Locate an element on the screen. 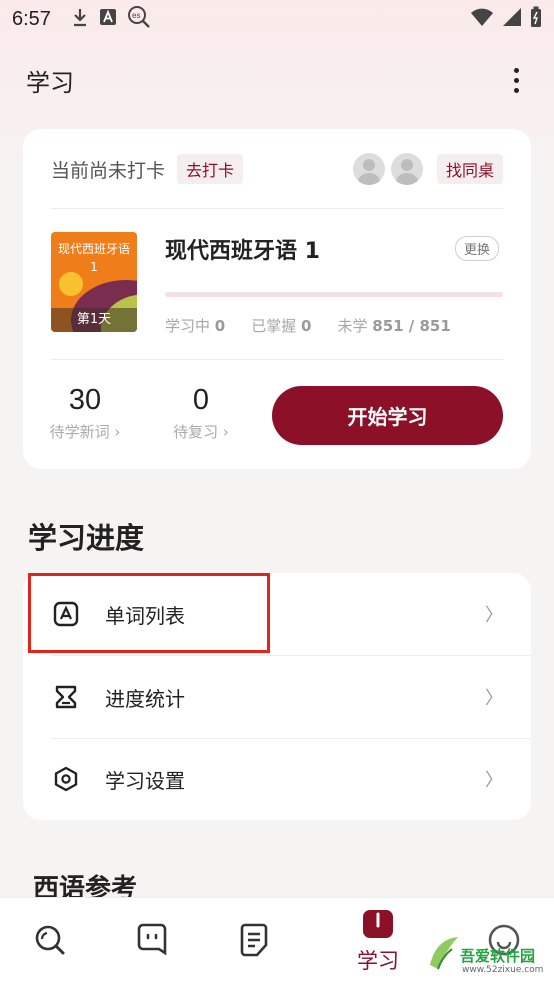 This screenshot has height=984, width=554. stat-learning: 学习中 0 is located at coordinates (195, 326).